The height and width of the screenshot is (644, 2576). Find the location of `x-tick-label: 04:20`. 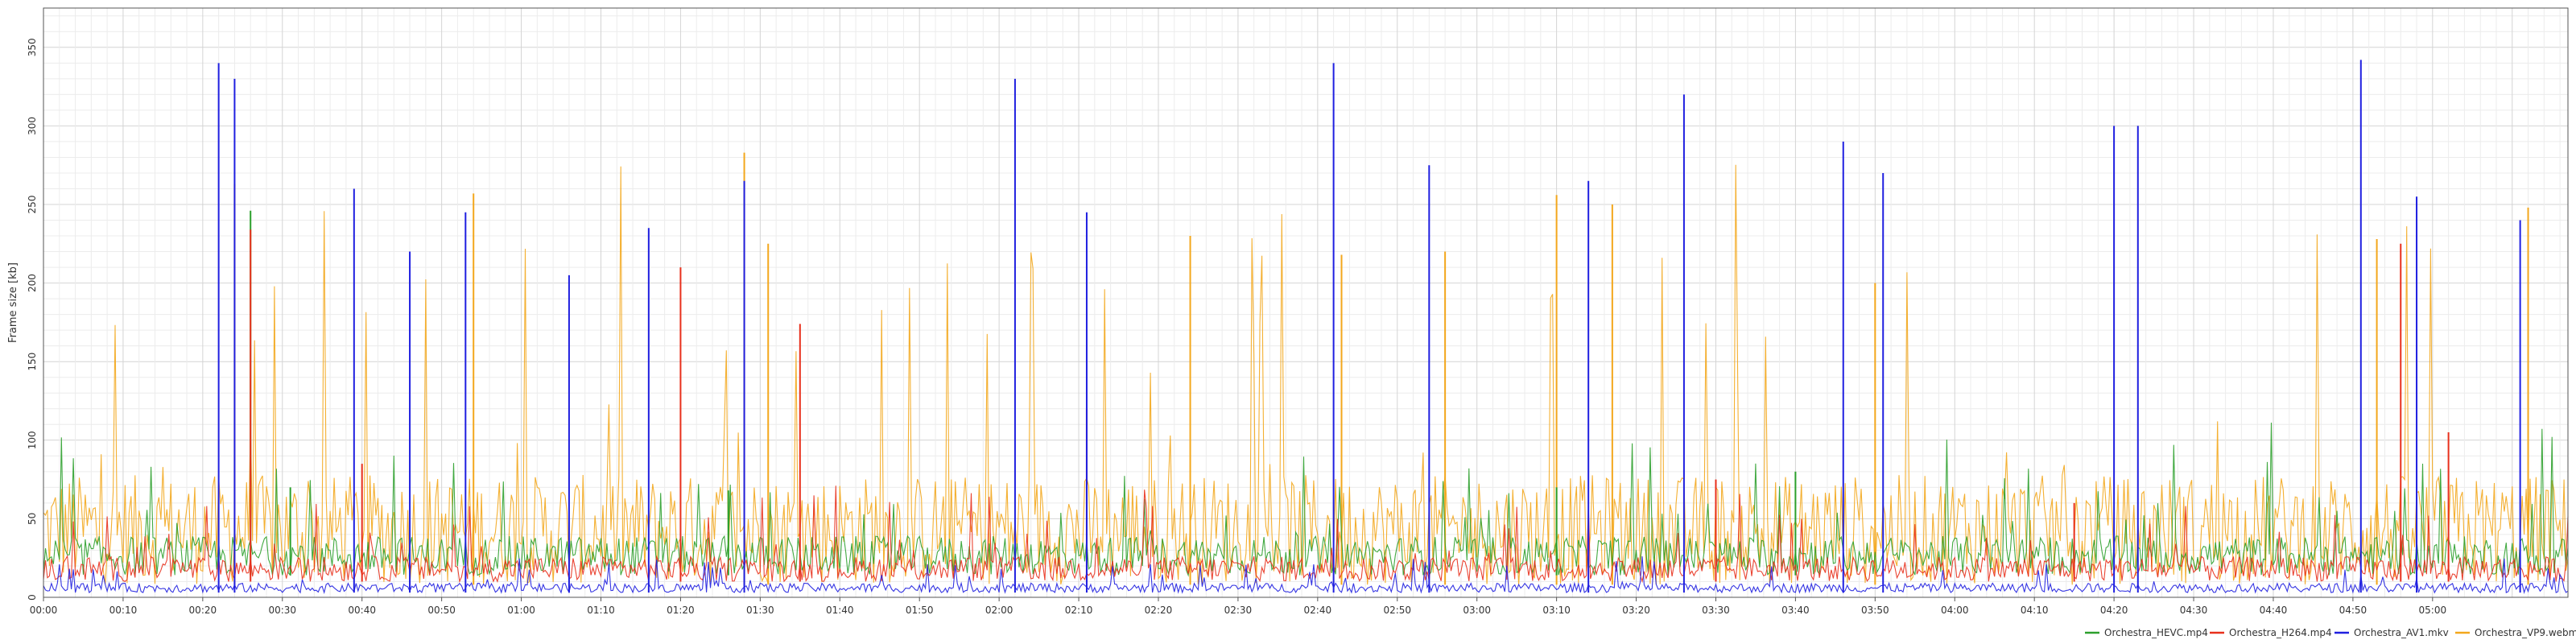

x-tick-label: 04:20 is located at coordinates (2114, 610).